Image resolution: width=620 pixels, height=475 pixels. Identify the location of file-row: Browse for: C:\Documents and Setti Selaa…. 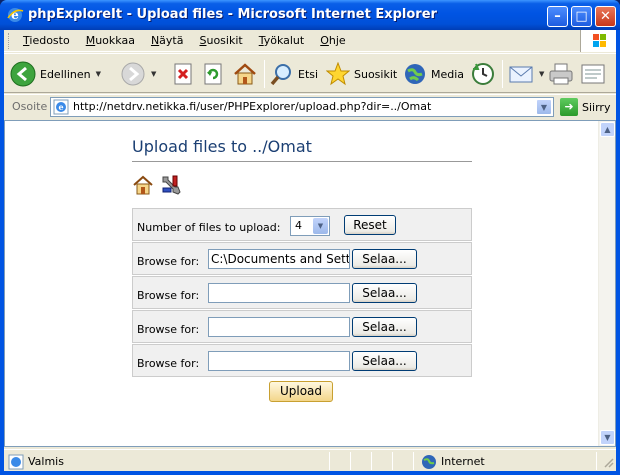
(302, 258).